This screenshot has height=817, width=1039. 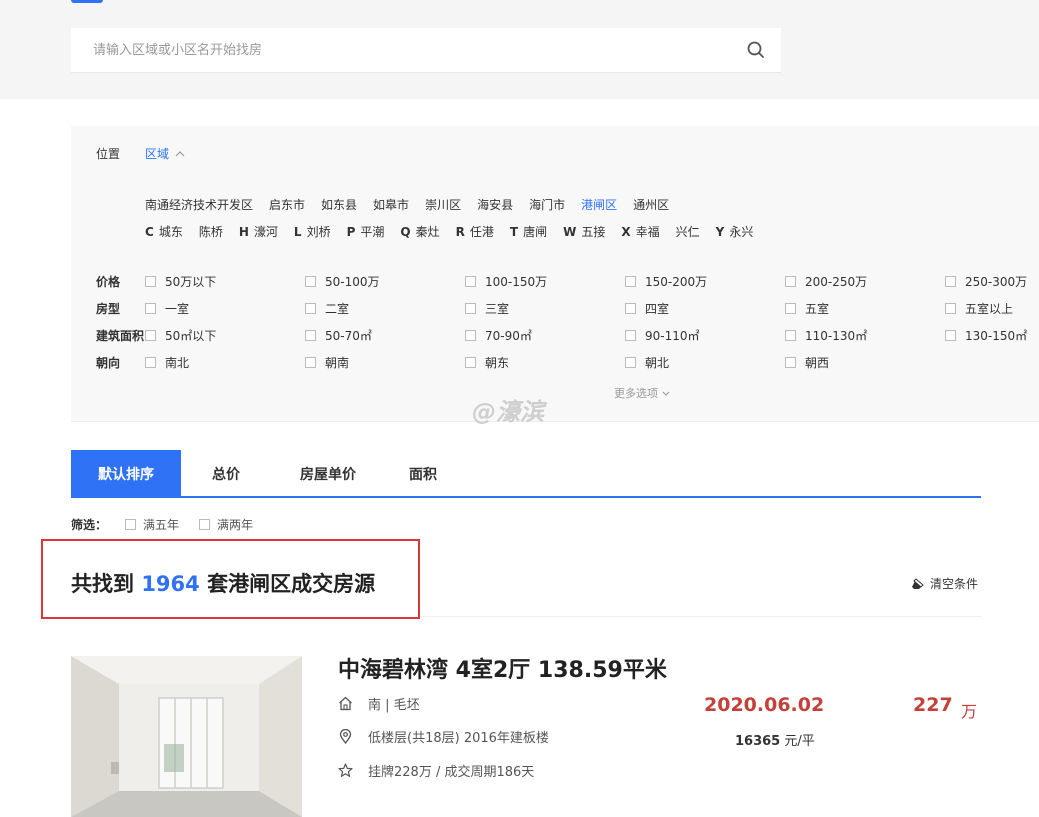 I want to click on town-letter: X, so click(x=626, y=232).